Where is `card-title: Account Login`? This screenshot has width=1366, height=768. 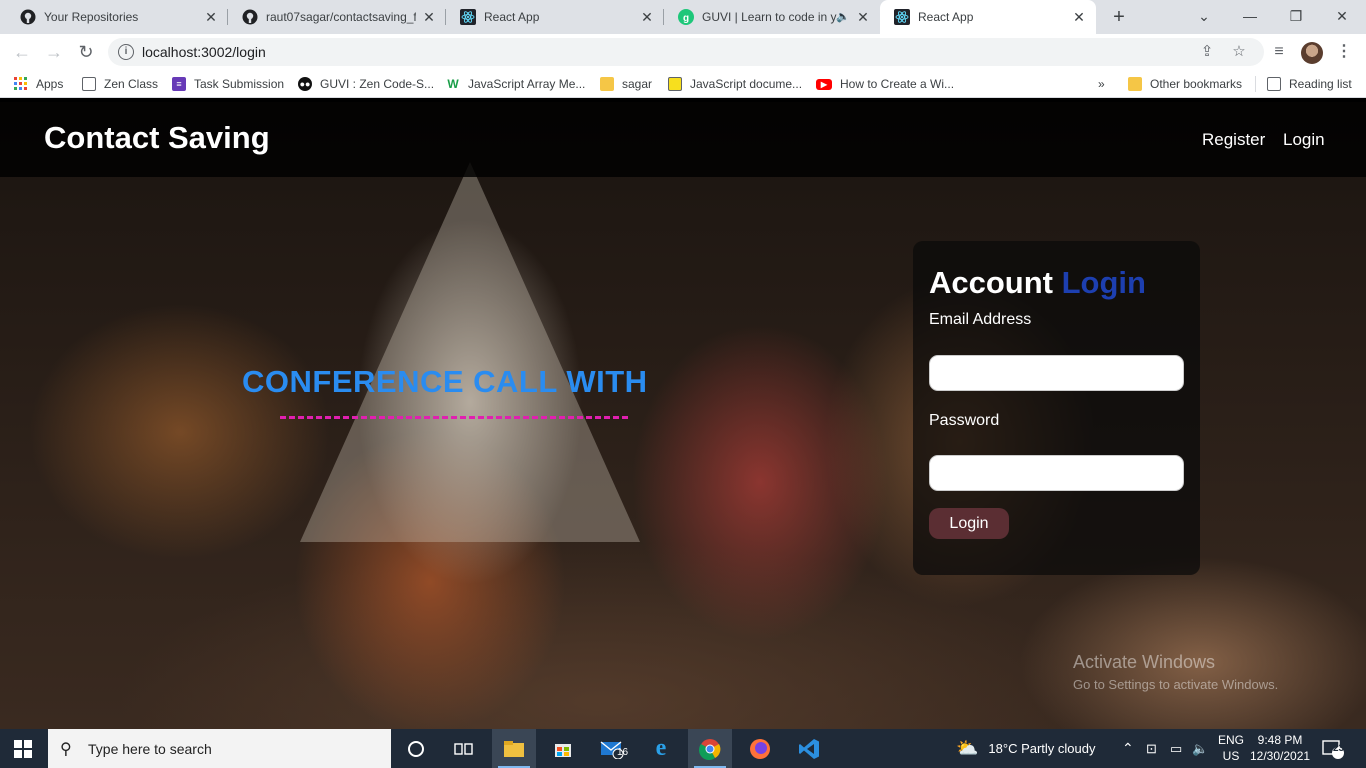 card-title: Account Login is located at coordinates (1037, 283).